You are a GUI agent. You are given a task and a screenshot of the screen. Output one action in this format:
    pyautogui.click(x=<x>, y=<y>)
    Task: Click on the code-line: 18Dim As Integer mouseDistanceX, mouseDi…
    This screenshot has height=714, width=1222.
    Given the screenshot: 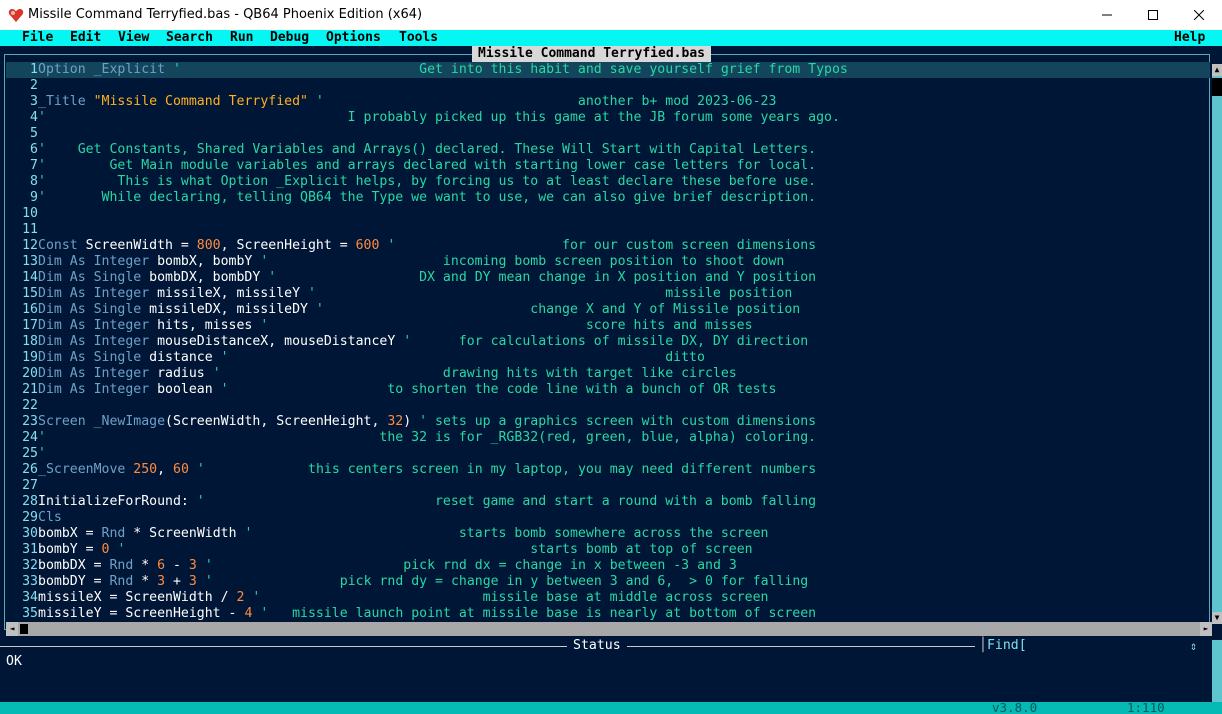 What is the action you would take?
    pyautogui.click(x=407, y=342)
    